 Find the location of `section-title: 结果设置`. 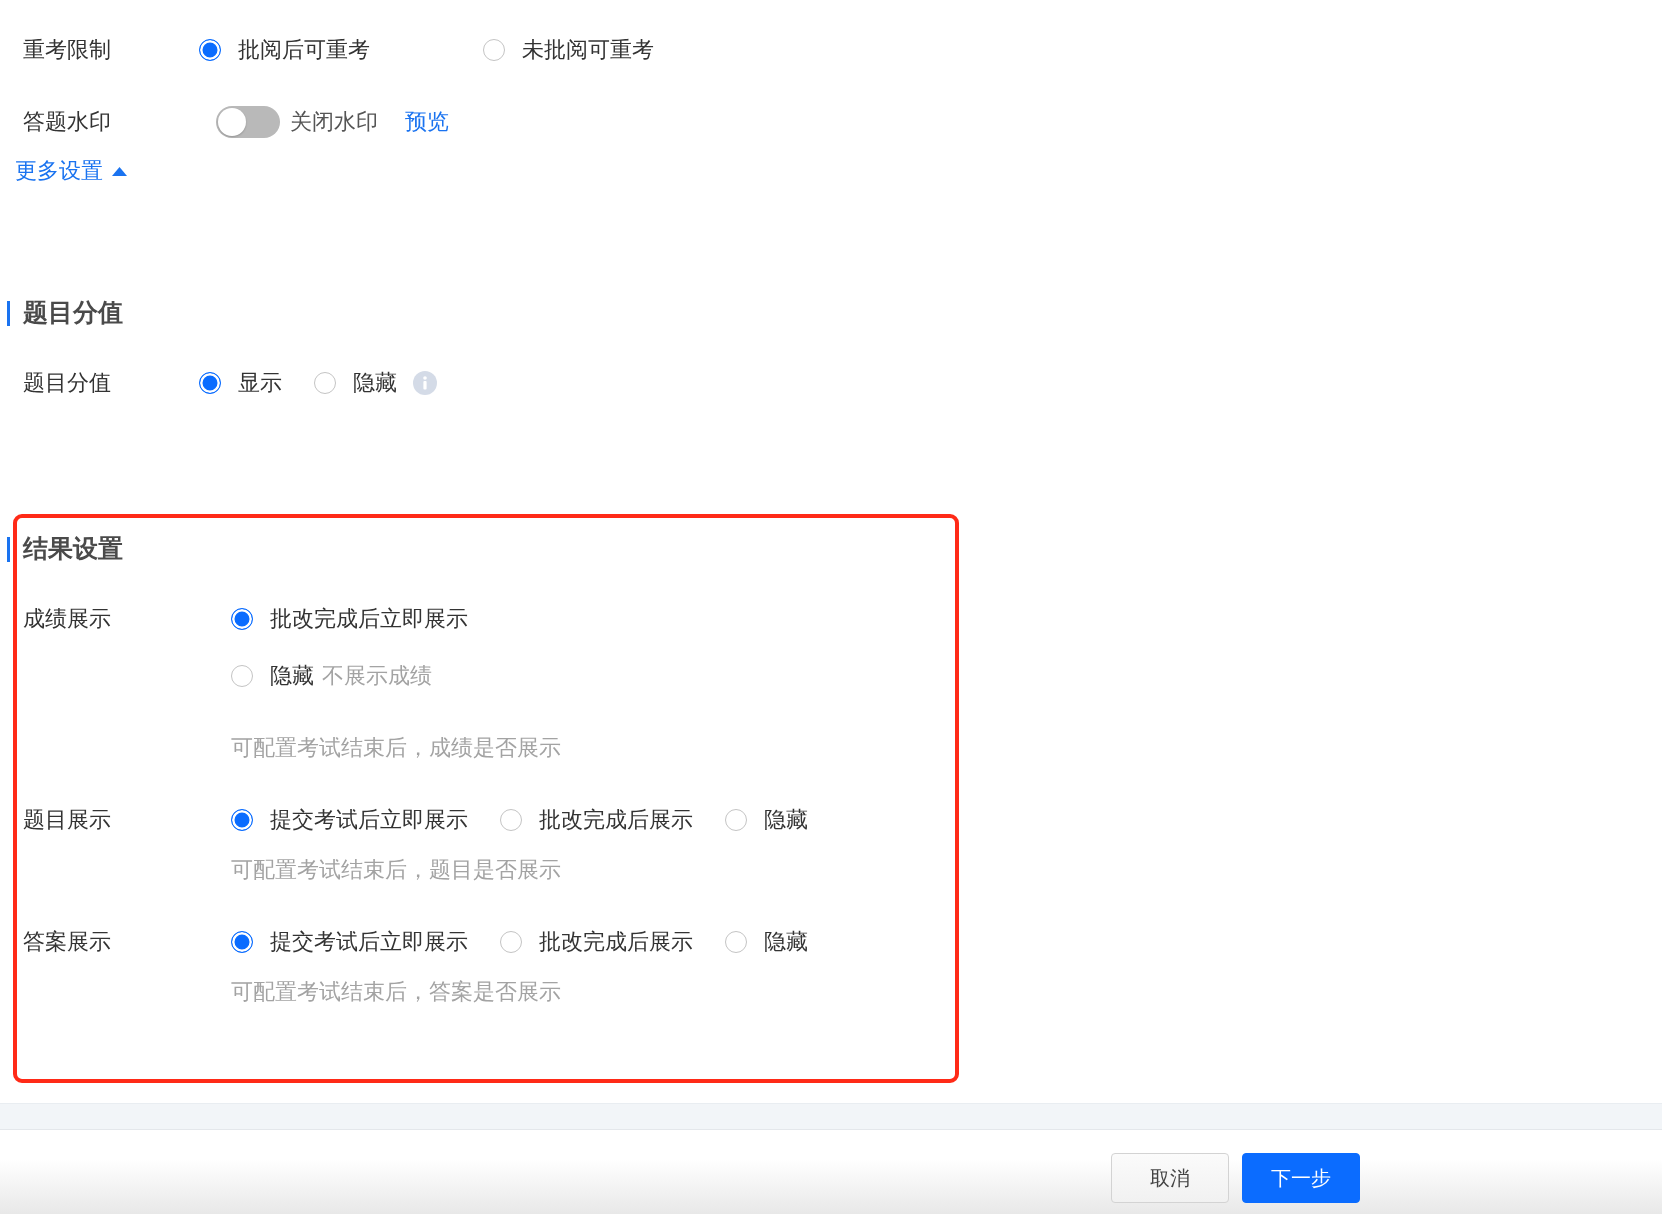

section-title: 结果设置 is located at coordinates (73, 549).